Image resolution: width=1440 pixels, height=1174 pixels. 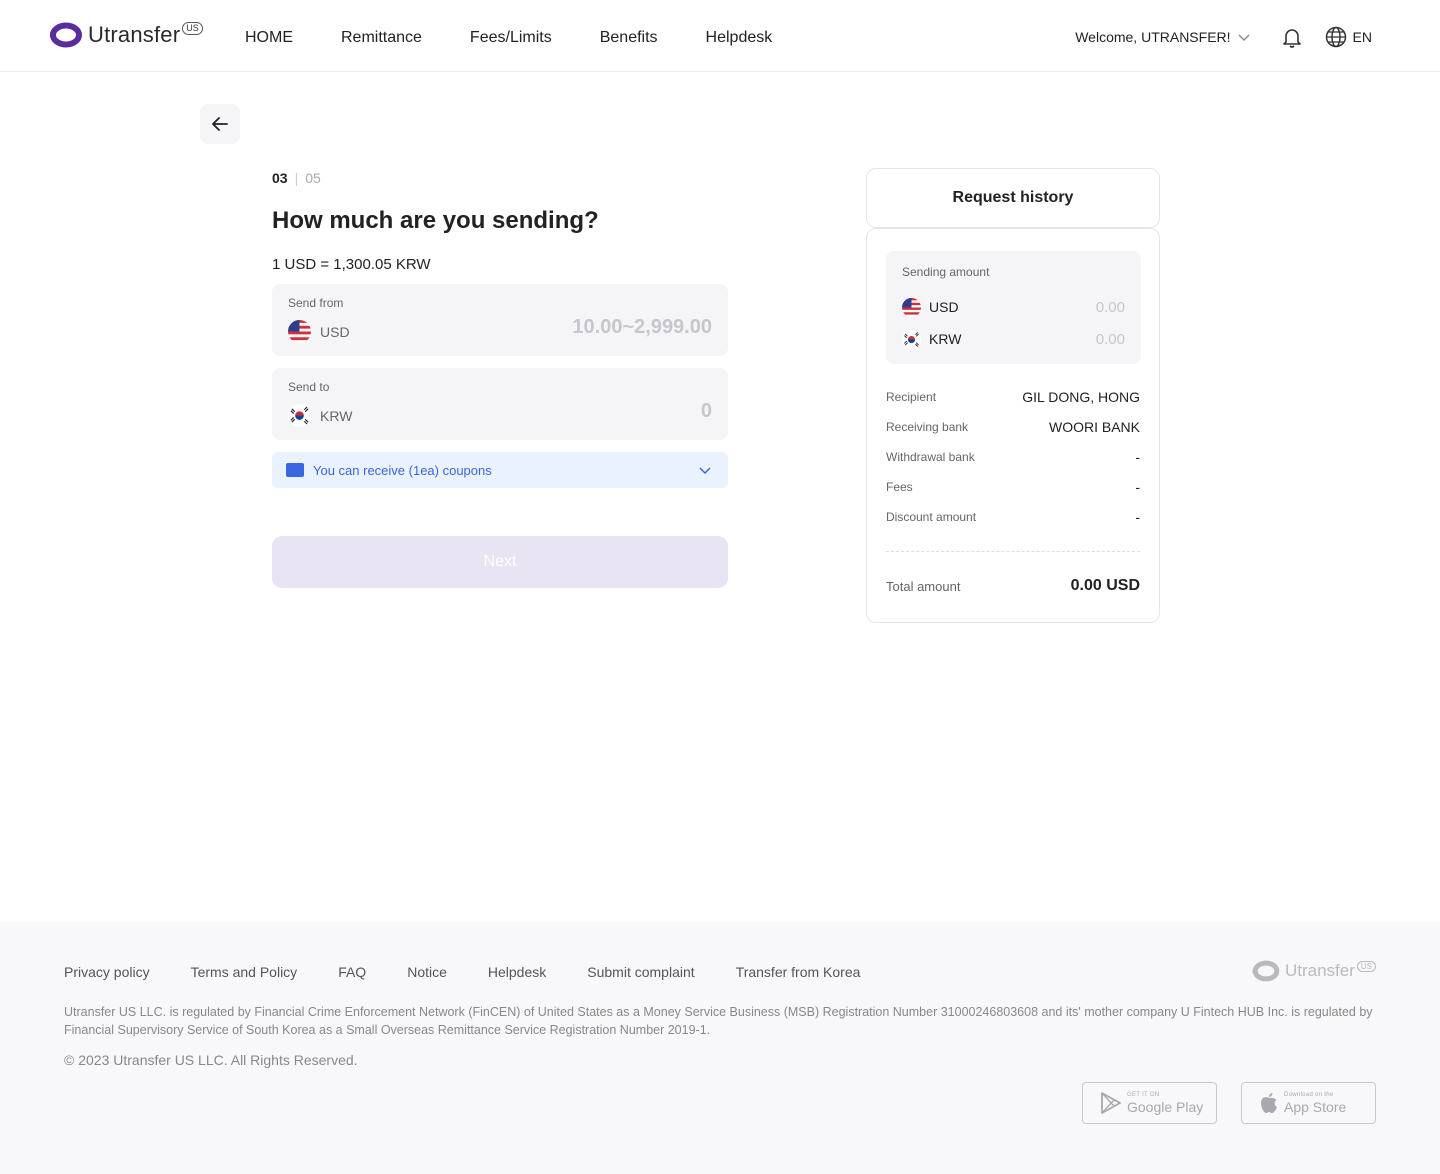 I want to click on send-from-label: Send from, so click(x=316, y=303).